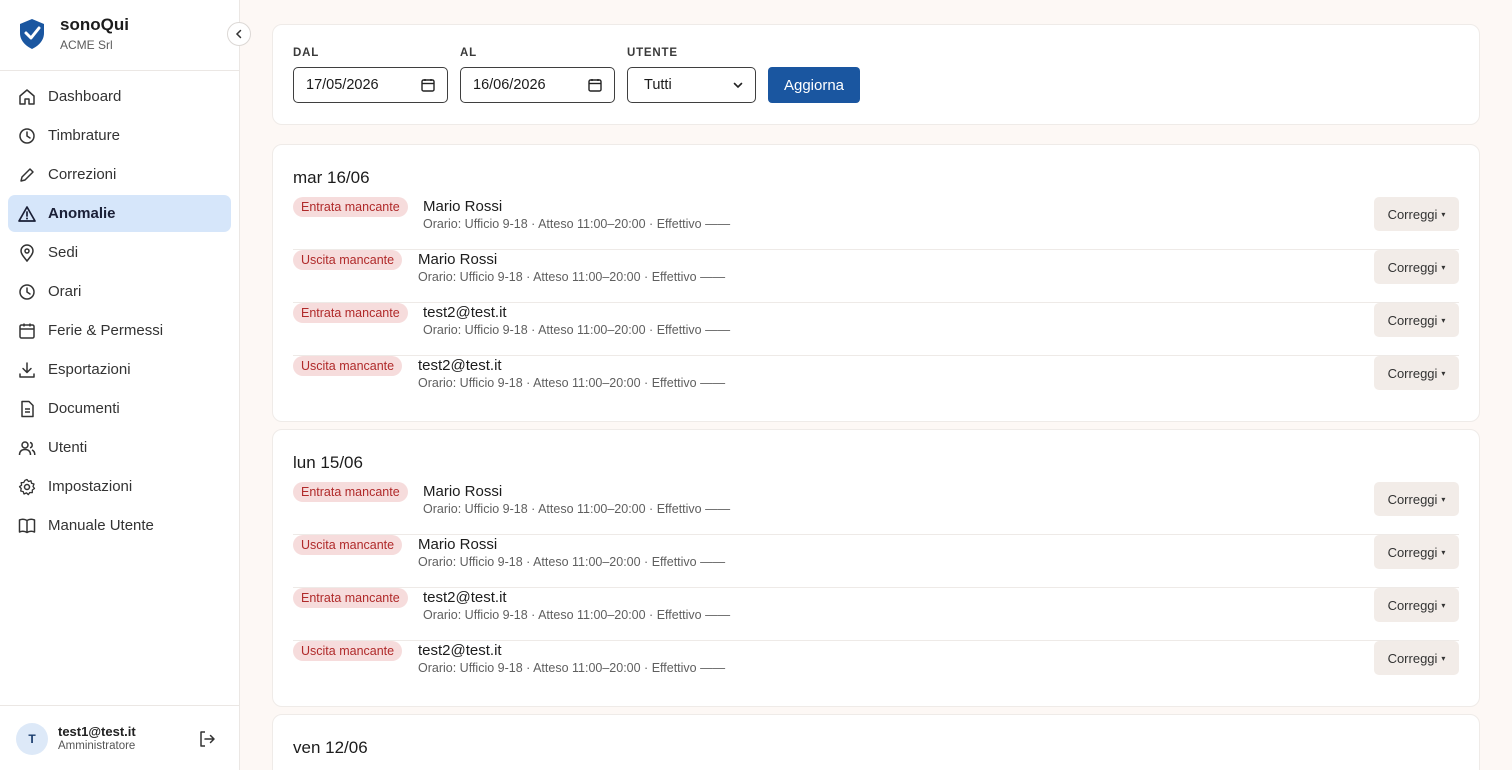 The width and height of the screenshot is (1512, 770). What do you see at coordinates (63, 252) in the screenshot?
I see `sidebar-item-label: Sedi` at bounding box center [63, 252].